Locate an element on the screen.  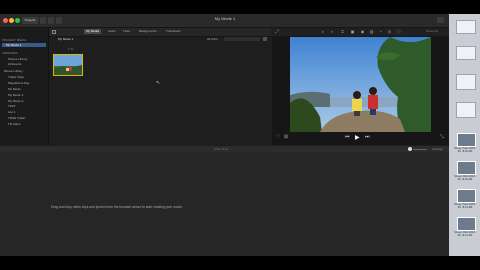
crop-icon: ⌗ is located at coordinates (342, 31).